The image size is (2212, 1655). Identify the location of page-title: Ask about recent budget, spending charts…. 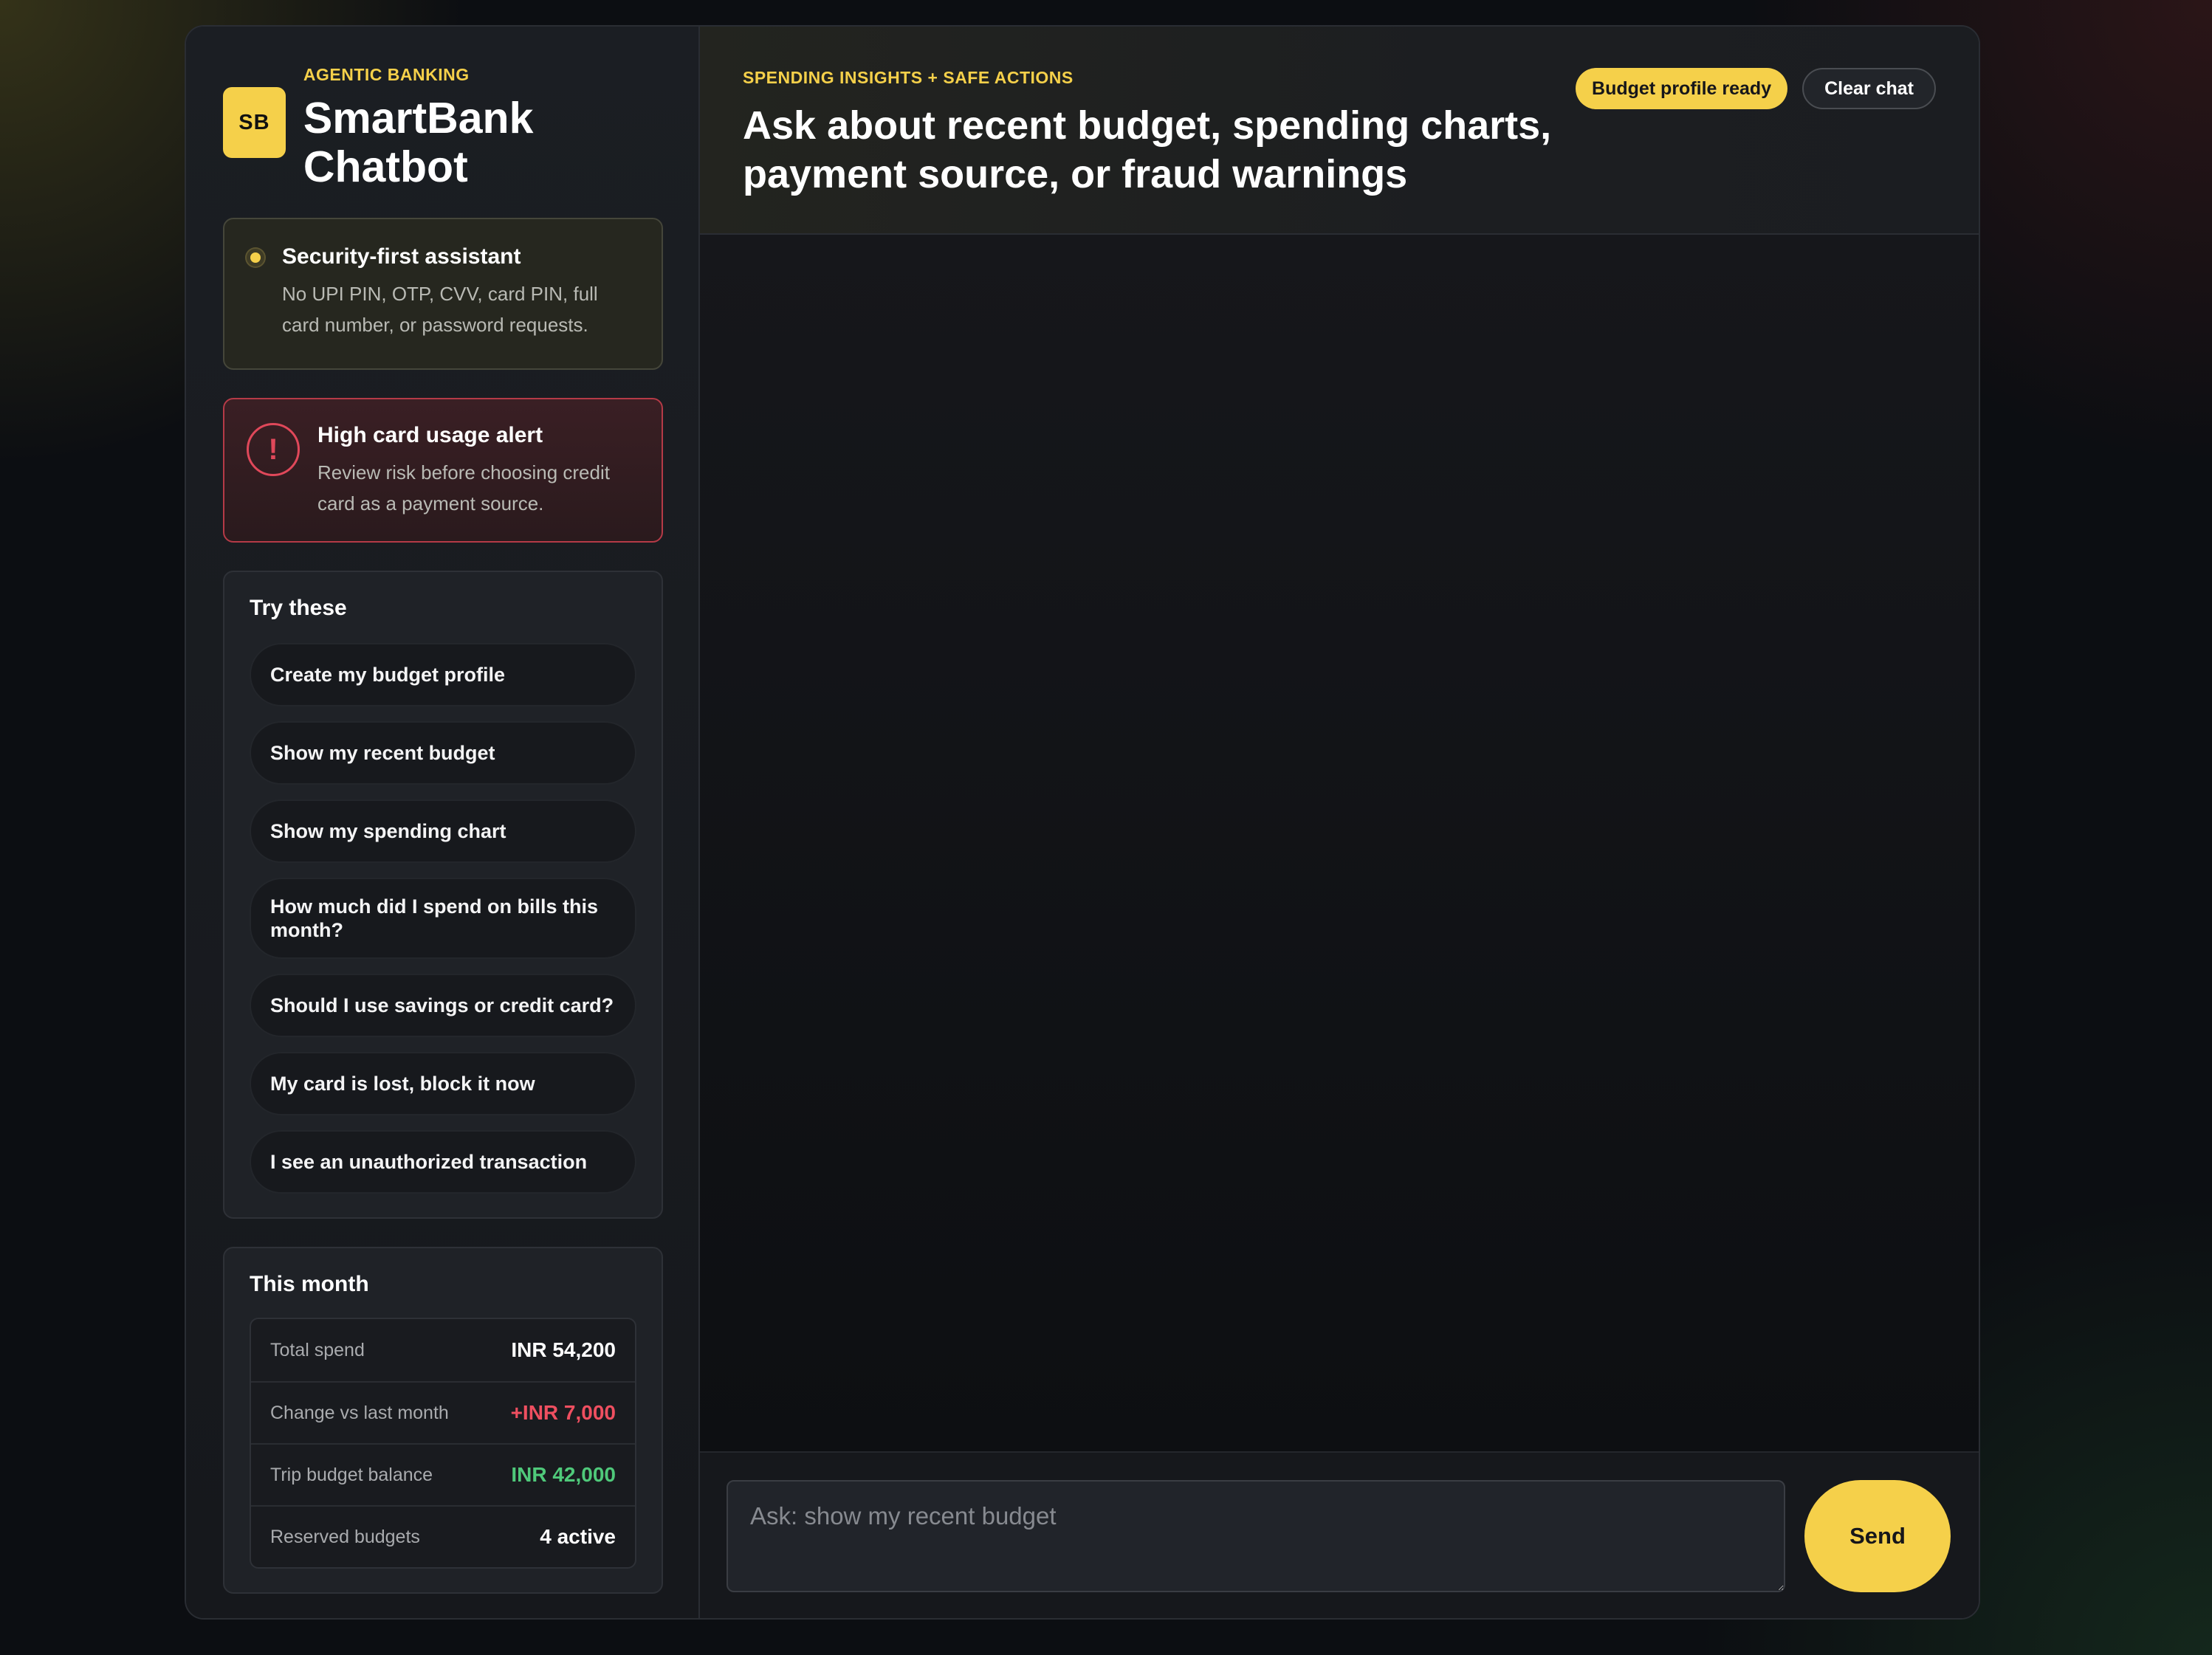
(1147, 149).